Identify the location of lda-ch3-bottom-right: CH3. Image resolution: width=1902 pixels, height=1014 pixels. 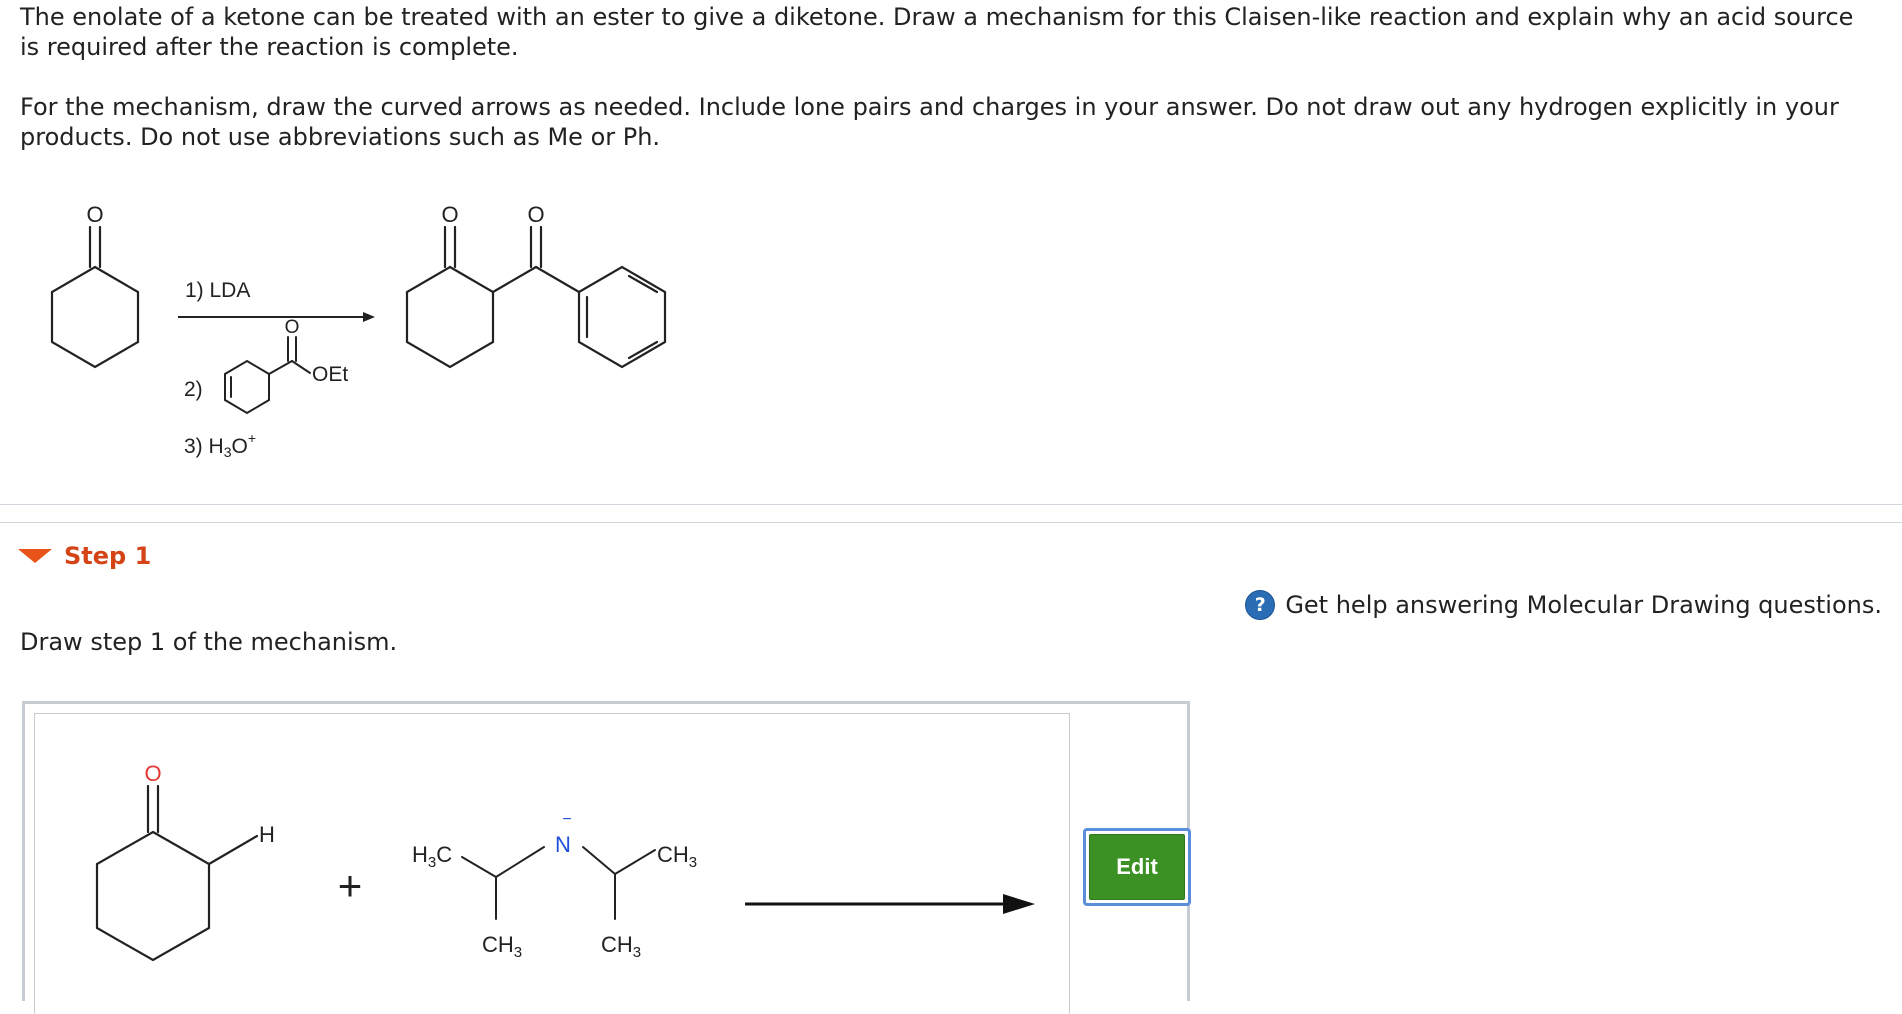
(621, 946).